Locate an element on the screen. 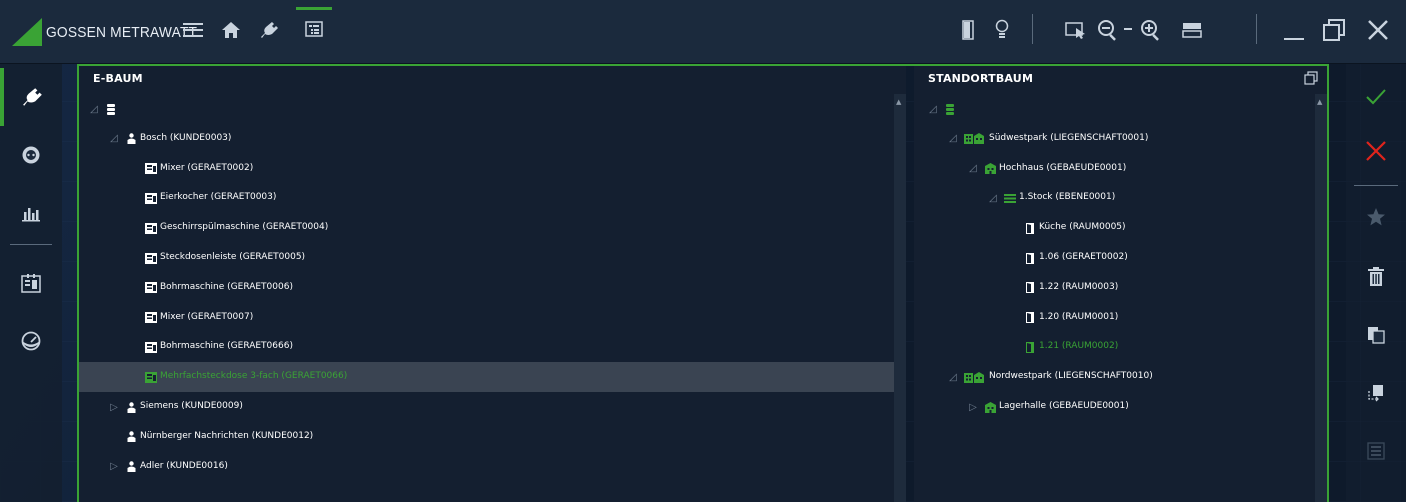 This screenshot has height=502, width=1406. sidebar-item-calendar is located at coordinates (31, 283).